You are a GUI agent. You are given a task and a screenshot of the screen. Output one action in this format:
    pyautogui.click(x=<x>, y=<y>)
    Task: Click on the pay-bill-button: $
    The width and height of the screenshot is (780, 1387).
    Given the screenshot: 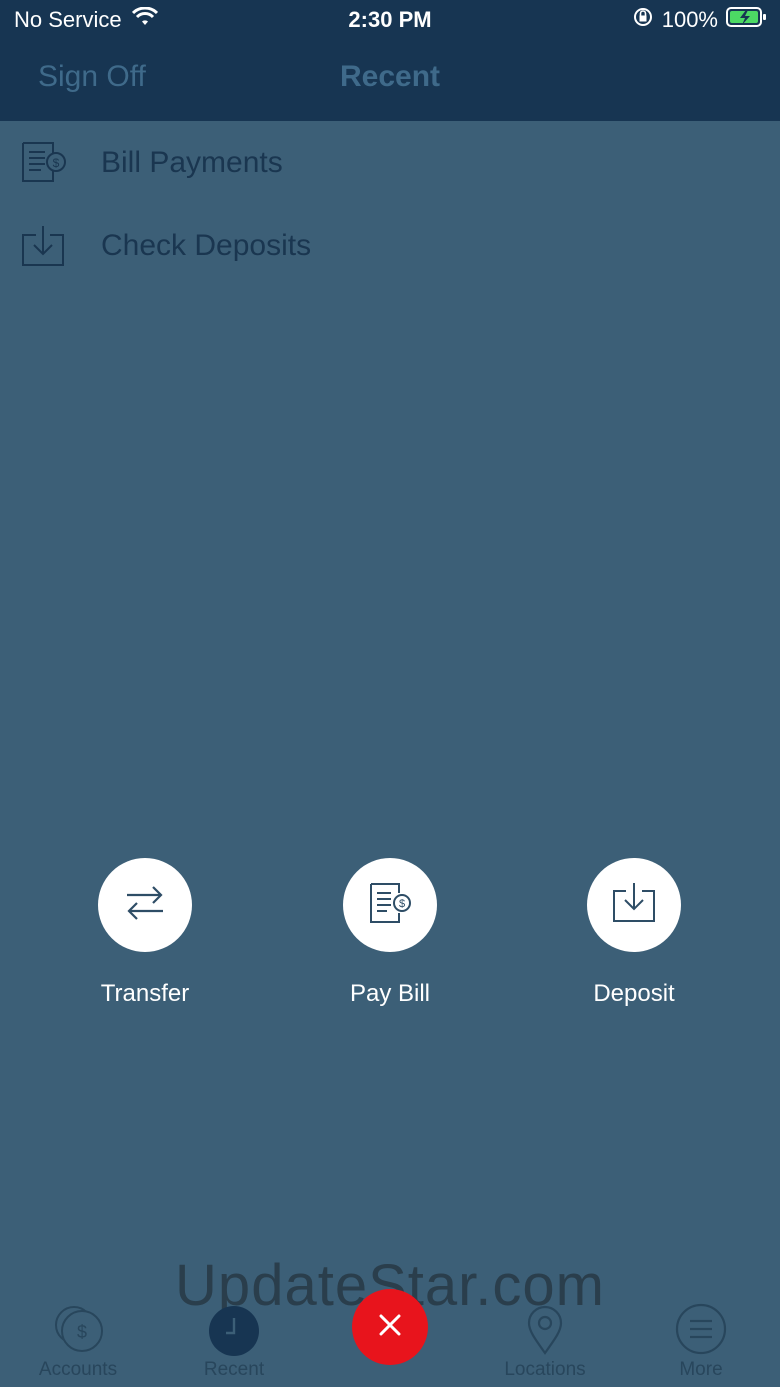 What is the action you would take?
    pyautogui.click(x=390, y=905)
    